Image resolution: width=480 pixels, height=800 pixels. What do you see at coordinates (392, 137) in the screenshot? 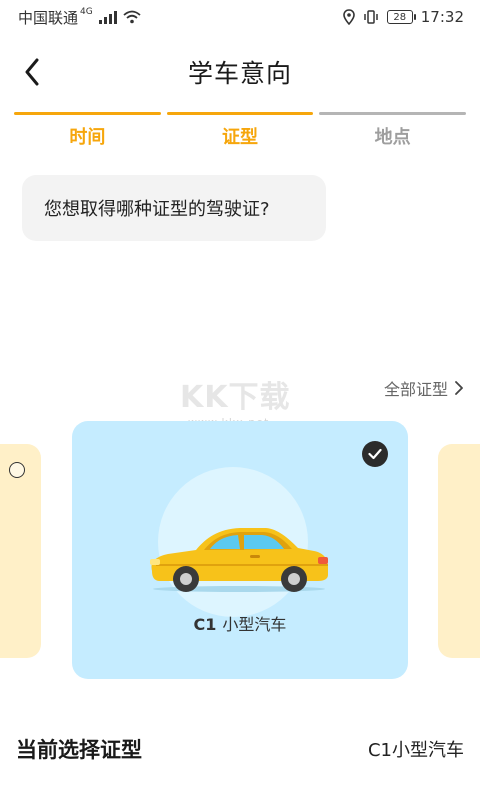
I see `step-label: 地点` at bounding box center [392, 137].